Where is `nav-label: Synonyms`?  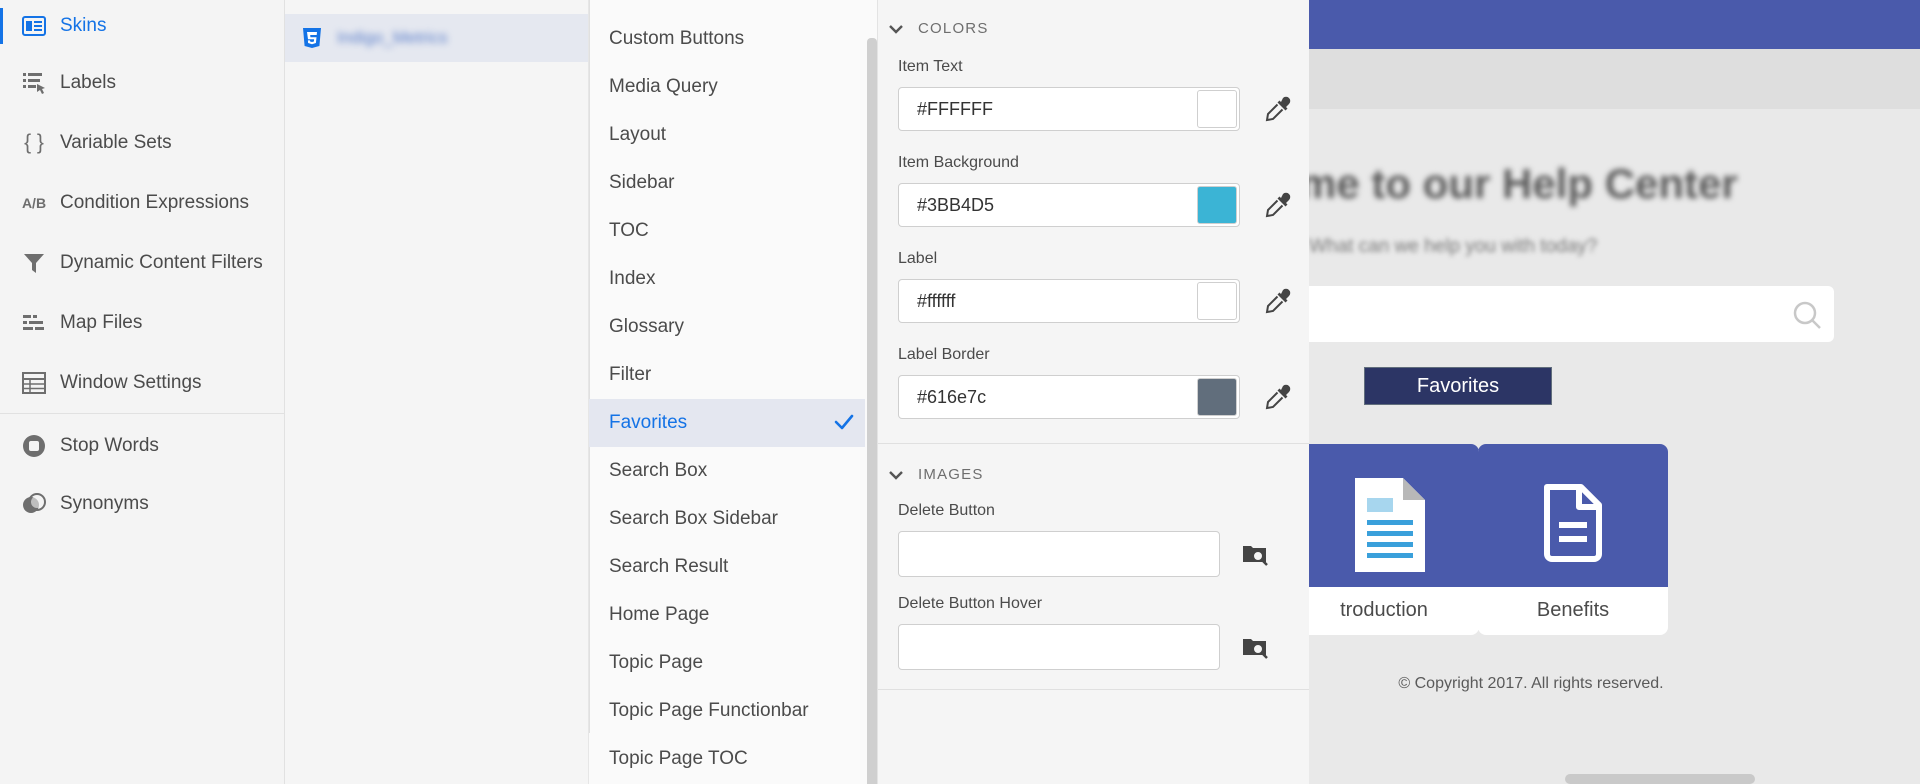 nav-label: Synonyms is located at coordinates (104, 503).